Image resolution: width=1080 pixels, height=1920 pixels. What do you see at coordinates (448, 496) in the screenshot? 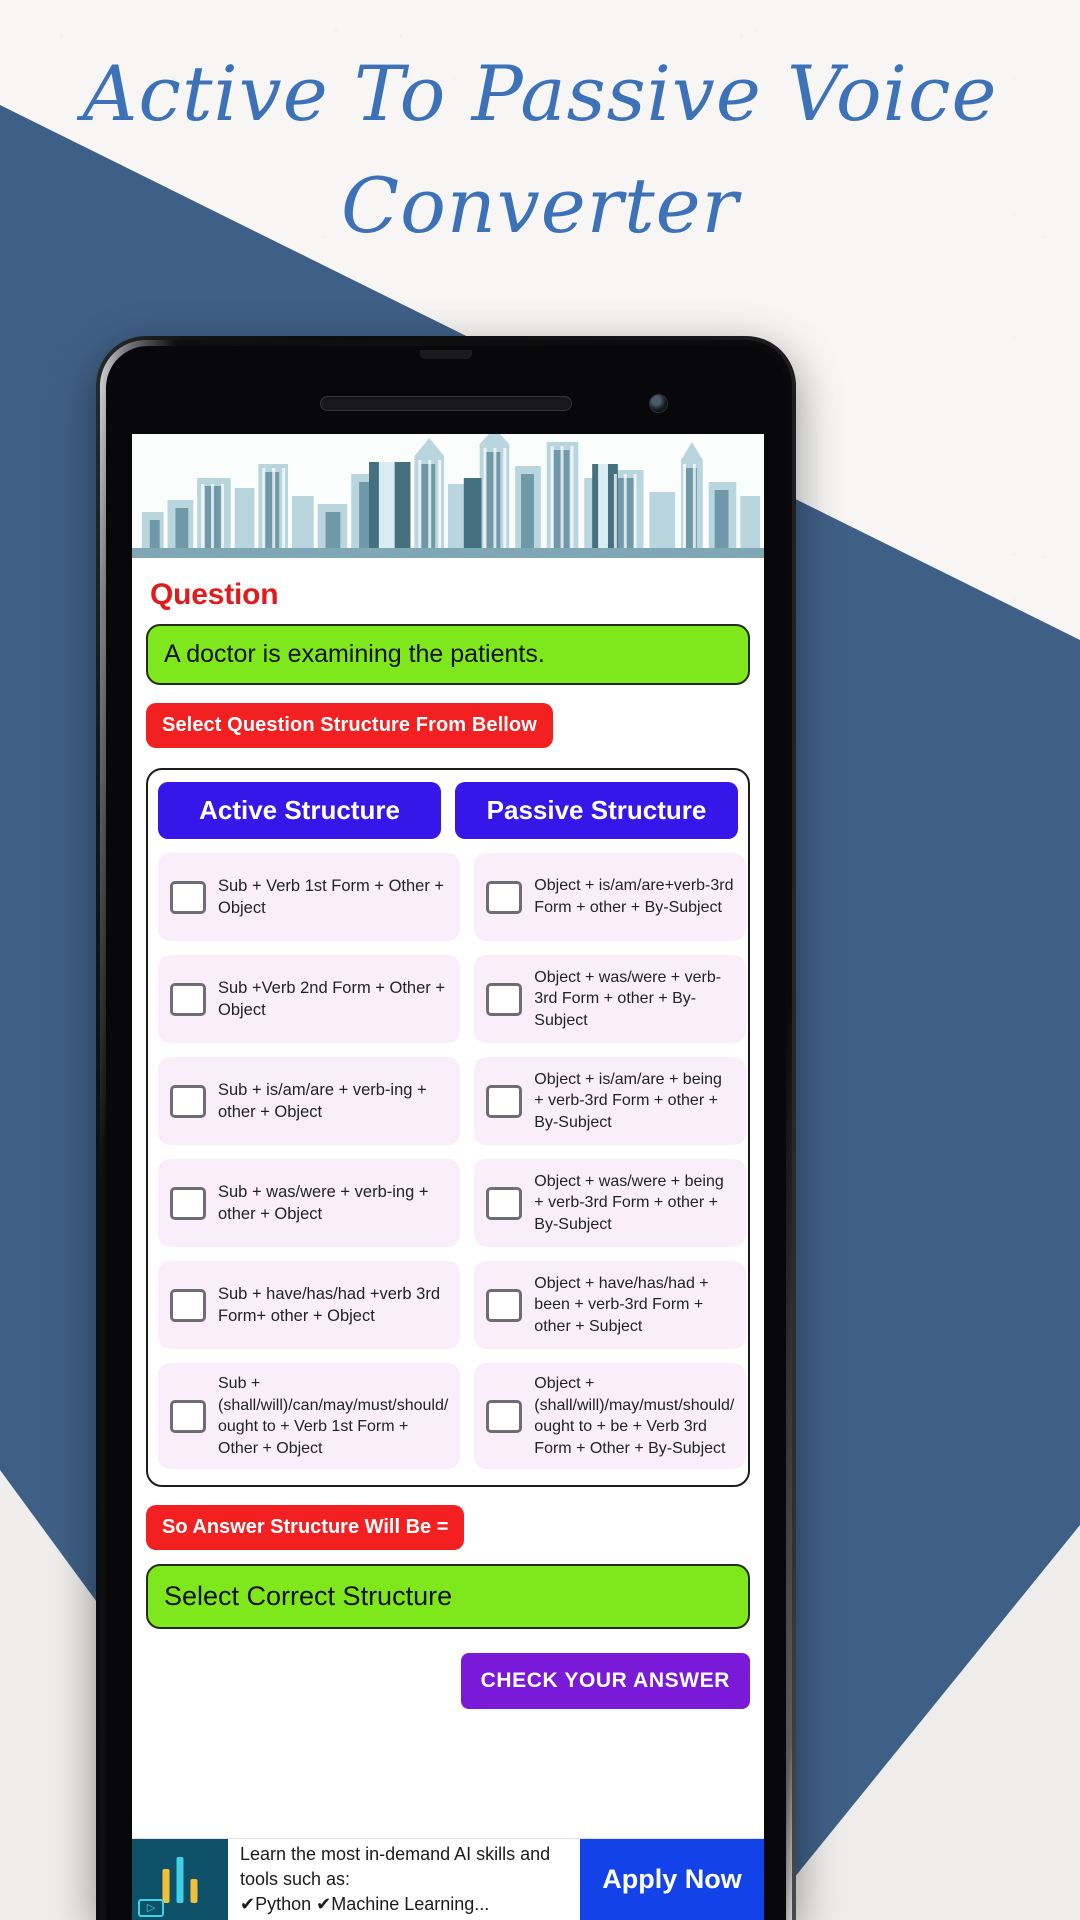
I see `city-skyline-image` at bounding box center [448, 496].